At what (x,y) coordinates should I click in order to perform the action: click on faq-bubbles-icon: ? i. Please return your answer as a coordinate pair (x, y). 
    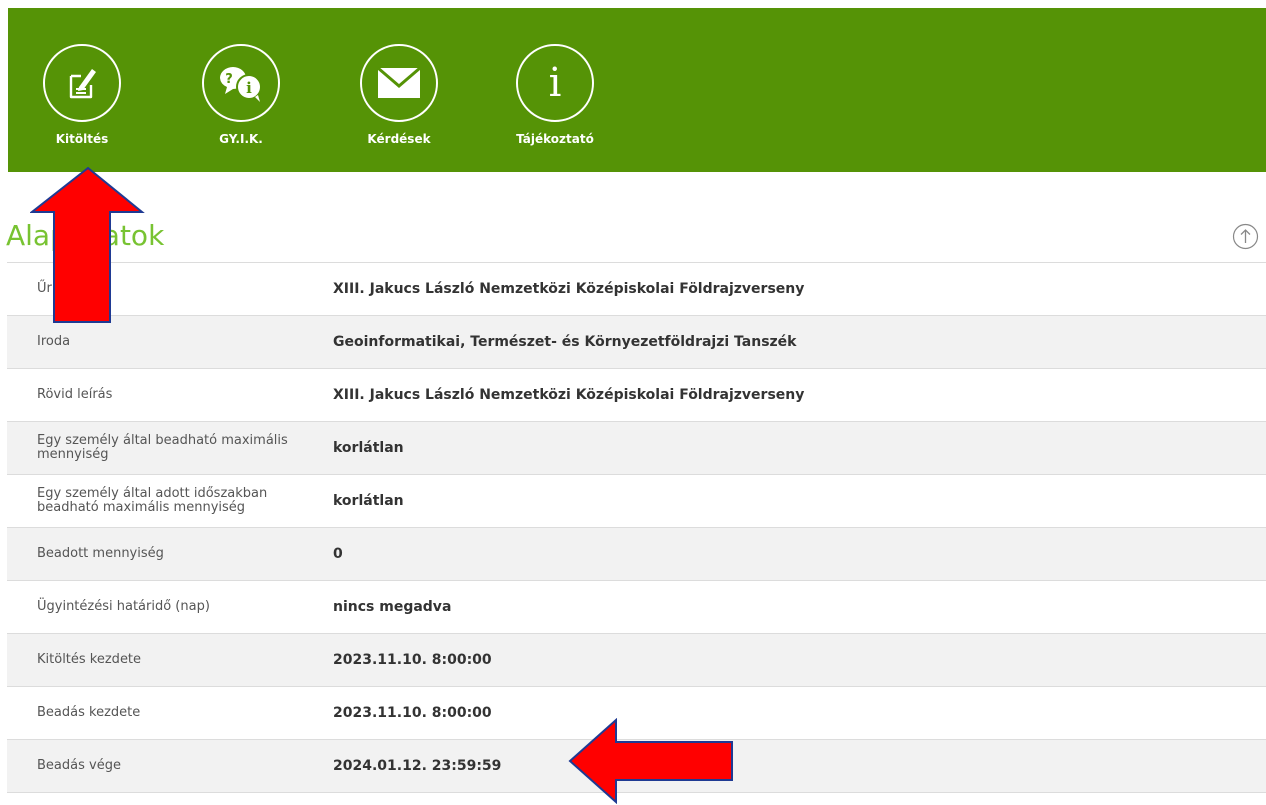
    Looking at the image, I should click on (241, 83).